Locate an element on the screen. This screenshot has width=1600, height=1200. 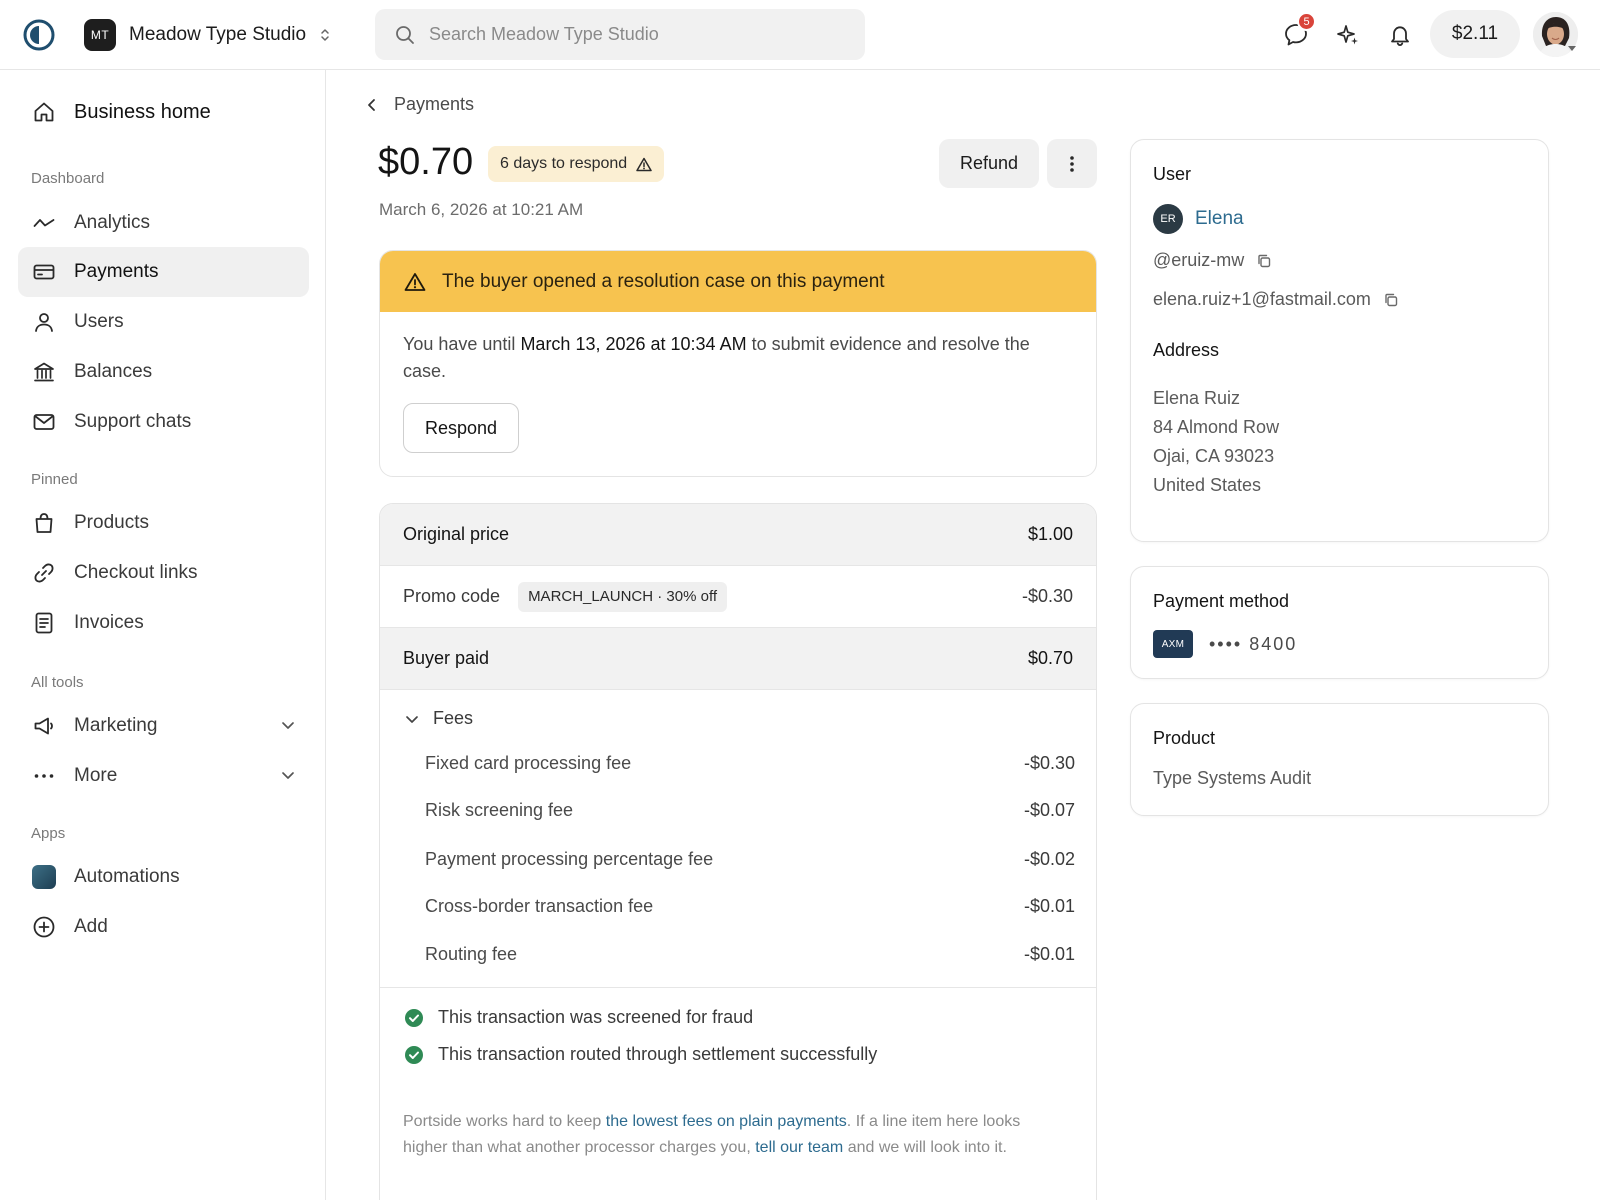
fee-label: Routing fee is located at coordinates (471, 954).